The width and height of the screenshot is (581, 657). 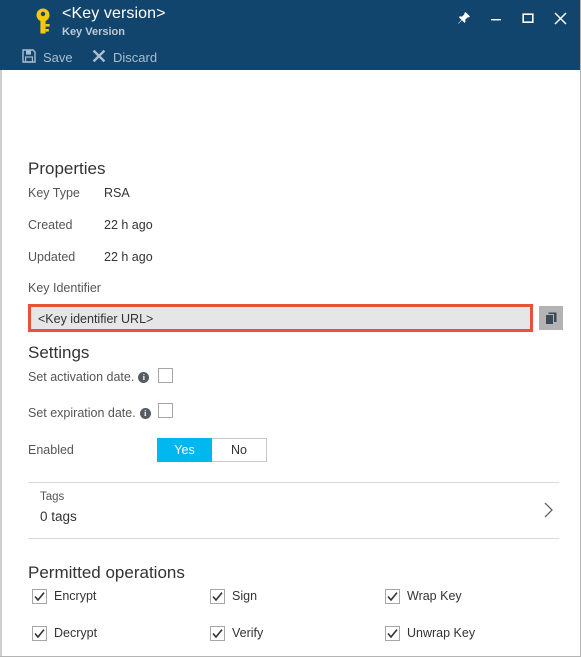 I want to click on permitted-op-label-sign: Sign, so click(x=245, y=596).